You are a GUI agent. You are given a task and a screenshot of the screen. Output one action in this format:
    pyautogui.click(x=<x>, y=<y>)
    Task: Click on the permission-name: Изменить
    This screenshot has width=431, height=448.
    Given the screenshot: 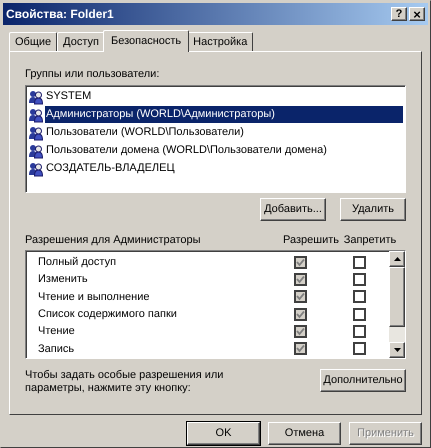 What is the action you would take?
    pyautogui.click(x=63, y=280)
    